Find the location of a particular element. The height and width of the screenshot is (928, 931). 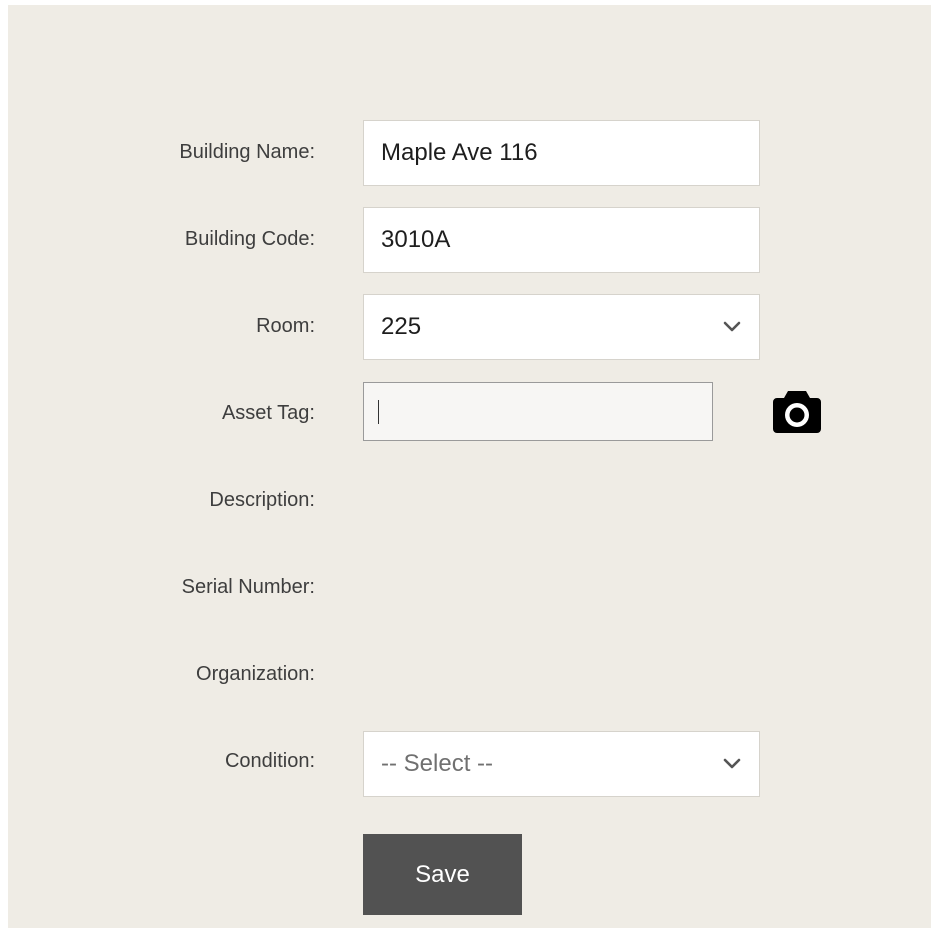

condition-label: Condition: is located at coordinates (269, 761).